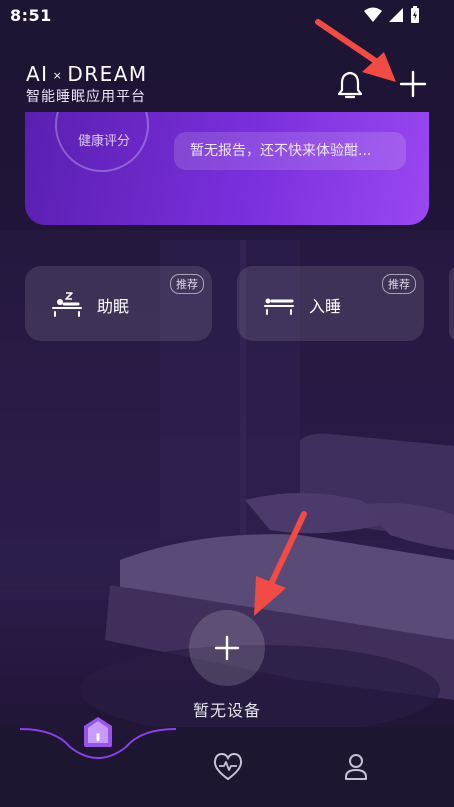 Image resolution: width=454 pixels, height=807 pixels. I want to click on mode-card-sleep-aid: 助眠 推荐, so click(118, 303).